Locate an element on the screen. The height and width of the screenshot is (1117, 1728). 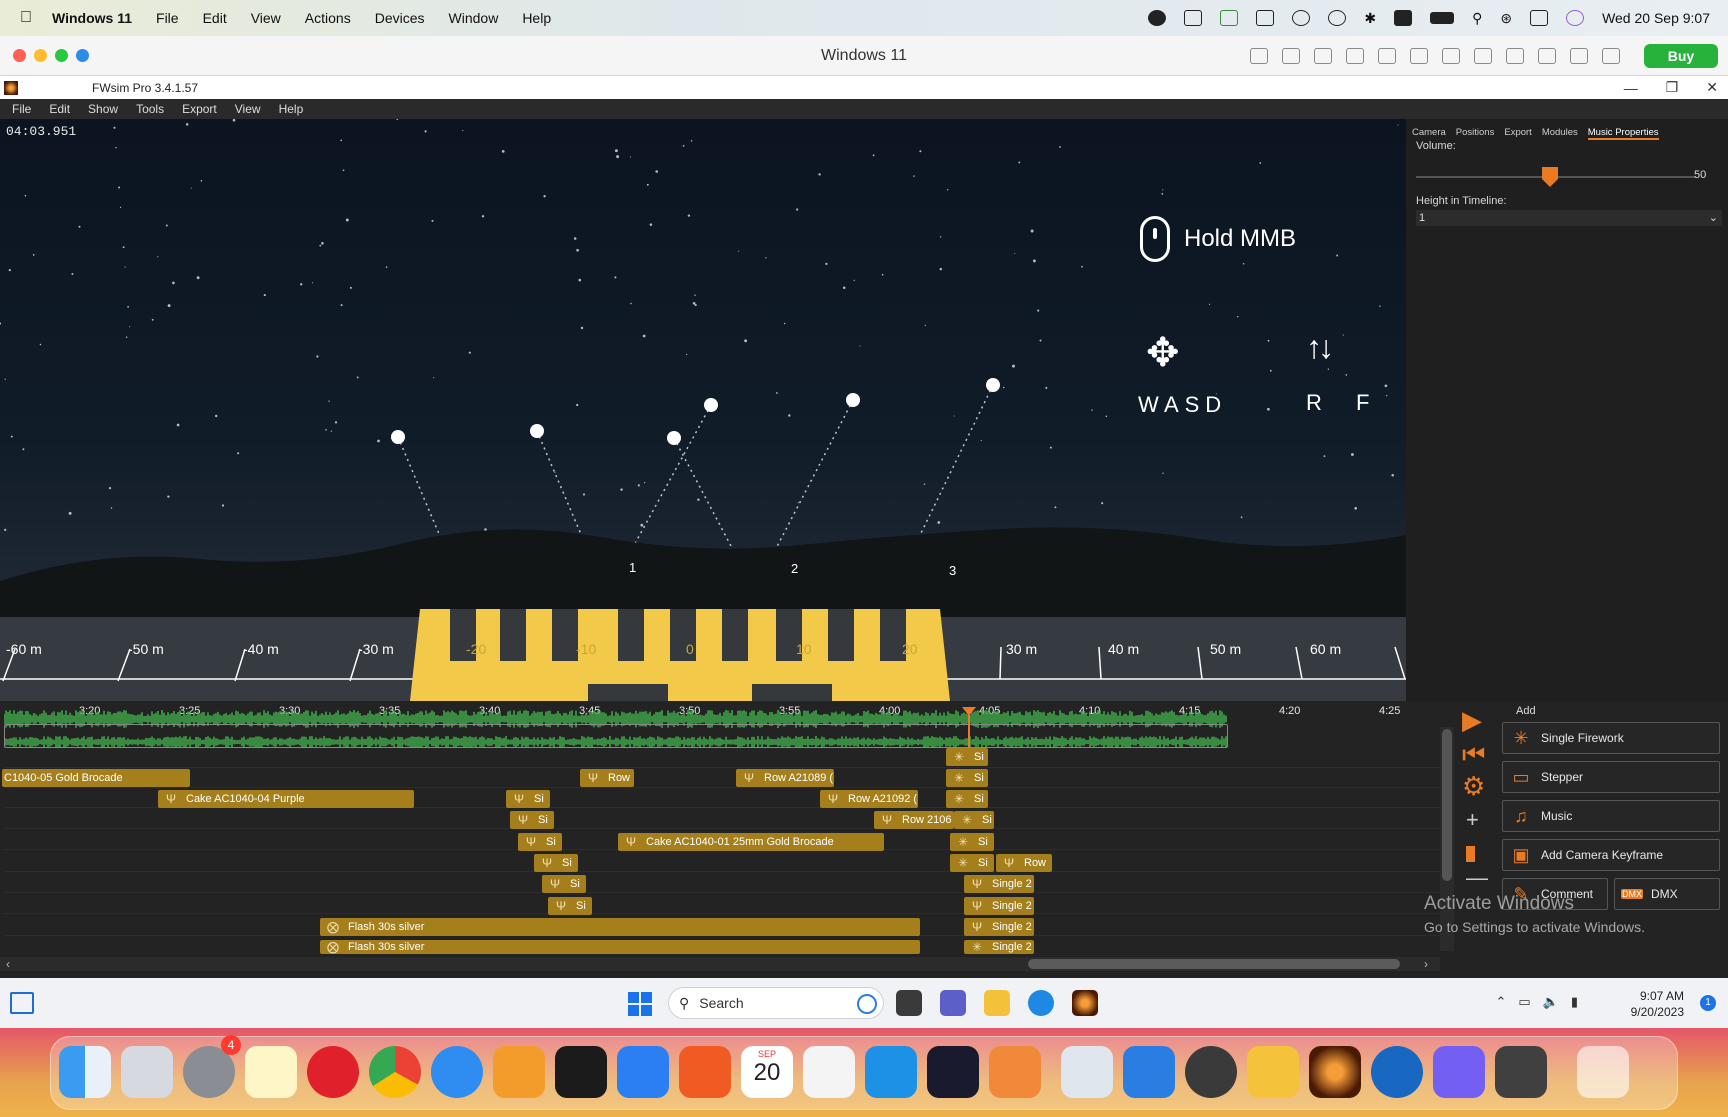
siri-icon is located at coordinates (1575, 18).